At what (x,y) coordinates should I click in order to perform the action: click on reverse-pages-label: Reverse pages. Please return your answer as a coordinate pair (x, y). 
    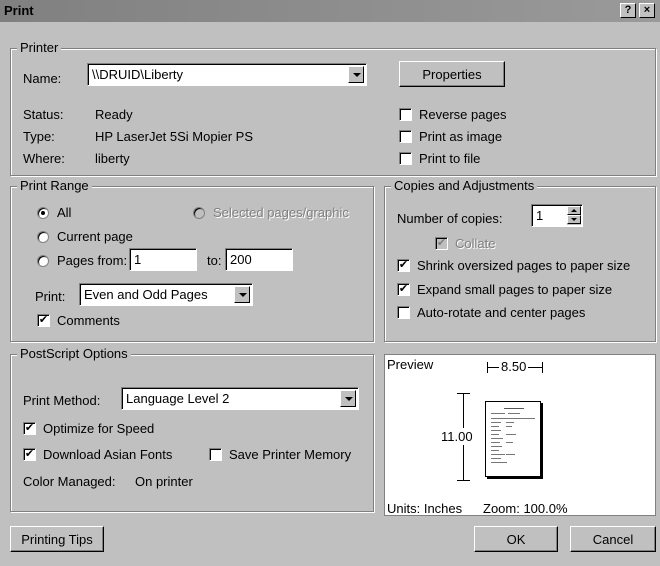
    Looking at the image, I should click on (462, 114).